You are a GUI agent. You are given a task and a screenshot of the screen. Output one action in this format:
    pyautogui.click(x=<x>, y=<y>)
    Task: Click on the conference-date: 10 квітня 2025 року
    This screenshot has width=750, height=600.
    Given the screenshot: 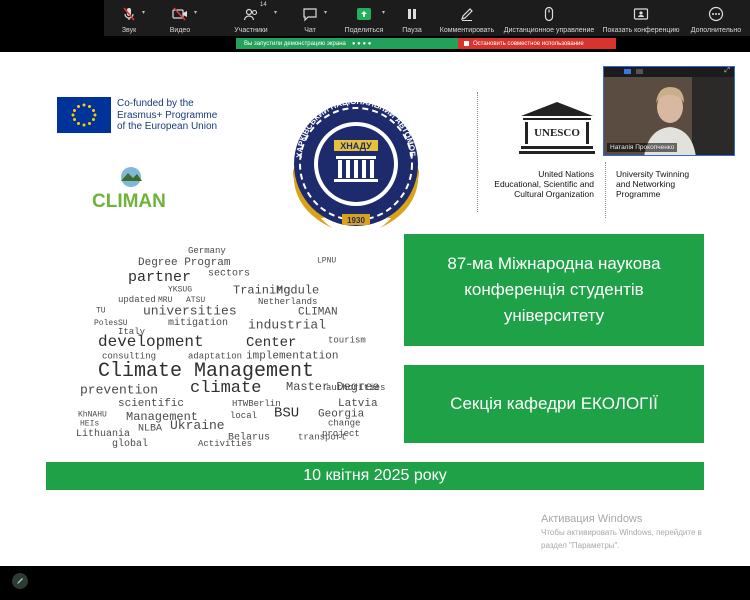 What is the action you would take?
    pyautogui.click(x=375, y=475)
    